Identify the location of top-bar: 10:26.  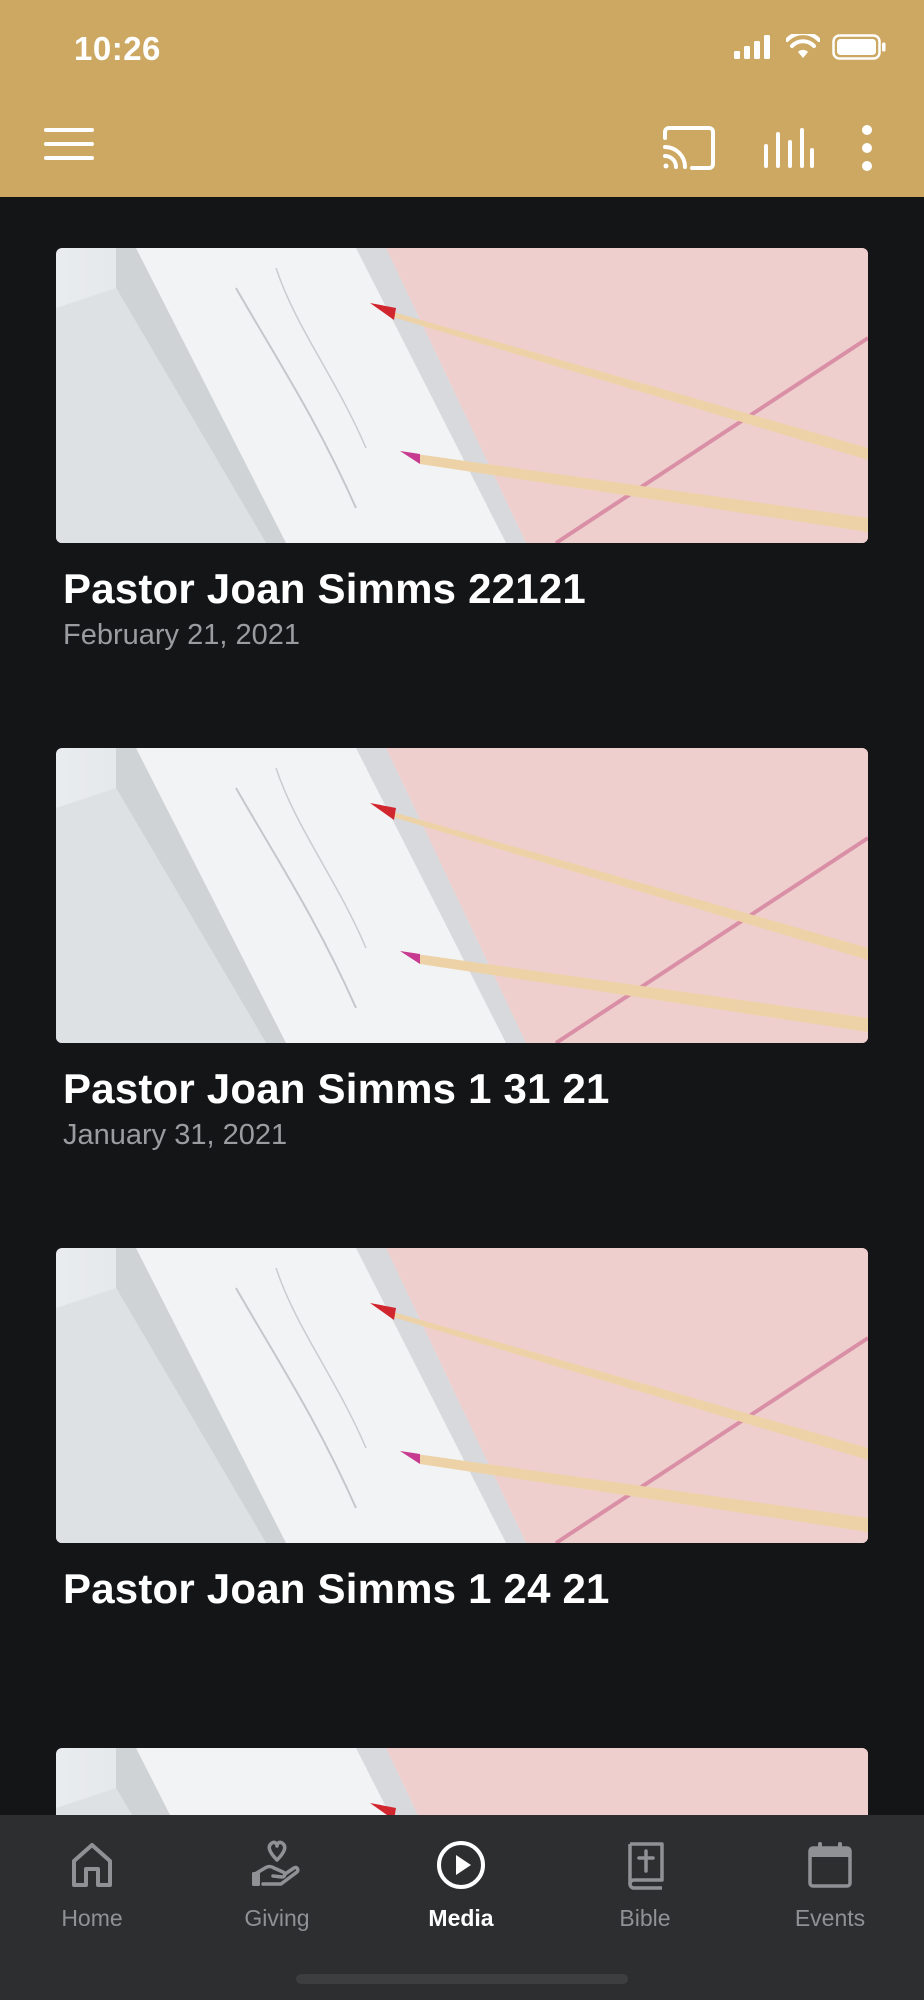
(462, 98).